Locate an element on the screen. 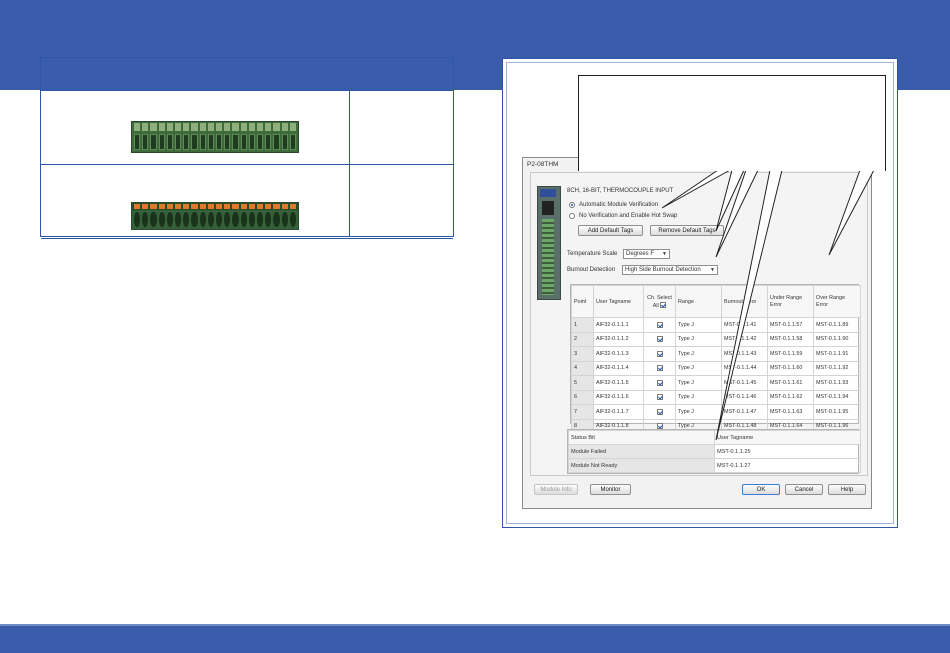  point-cell: 7 is located at coordinates (582, 412).